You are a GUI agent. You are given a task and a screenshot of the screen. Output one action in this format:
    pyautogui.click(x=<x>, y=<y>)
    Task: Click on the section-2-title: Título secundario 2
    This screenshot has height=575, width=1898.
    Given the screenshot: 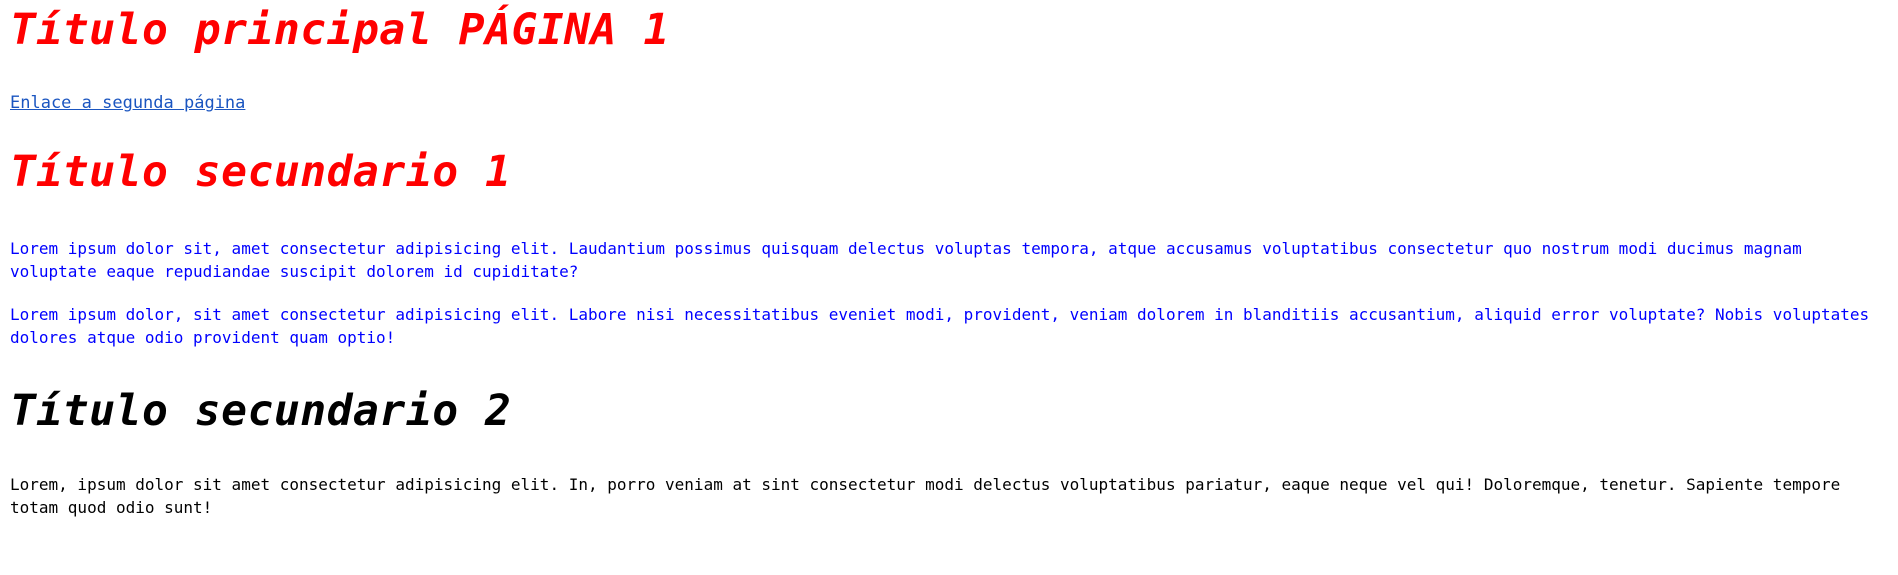 What is the action you would take?
    pyautogui.click(x=261, y=411)
    